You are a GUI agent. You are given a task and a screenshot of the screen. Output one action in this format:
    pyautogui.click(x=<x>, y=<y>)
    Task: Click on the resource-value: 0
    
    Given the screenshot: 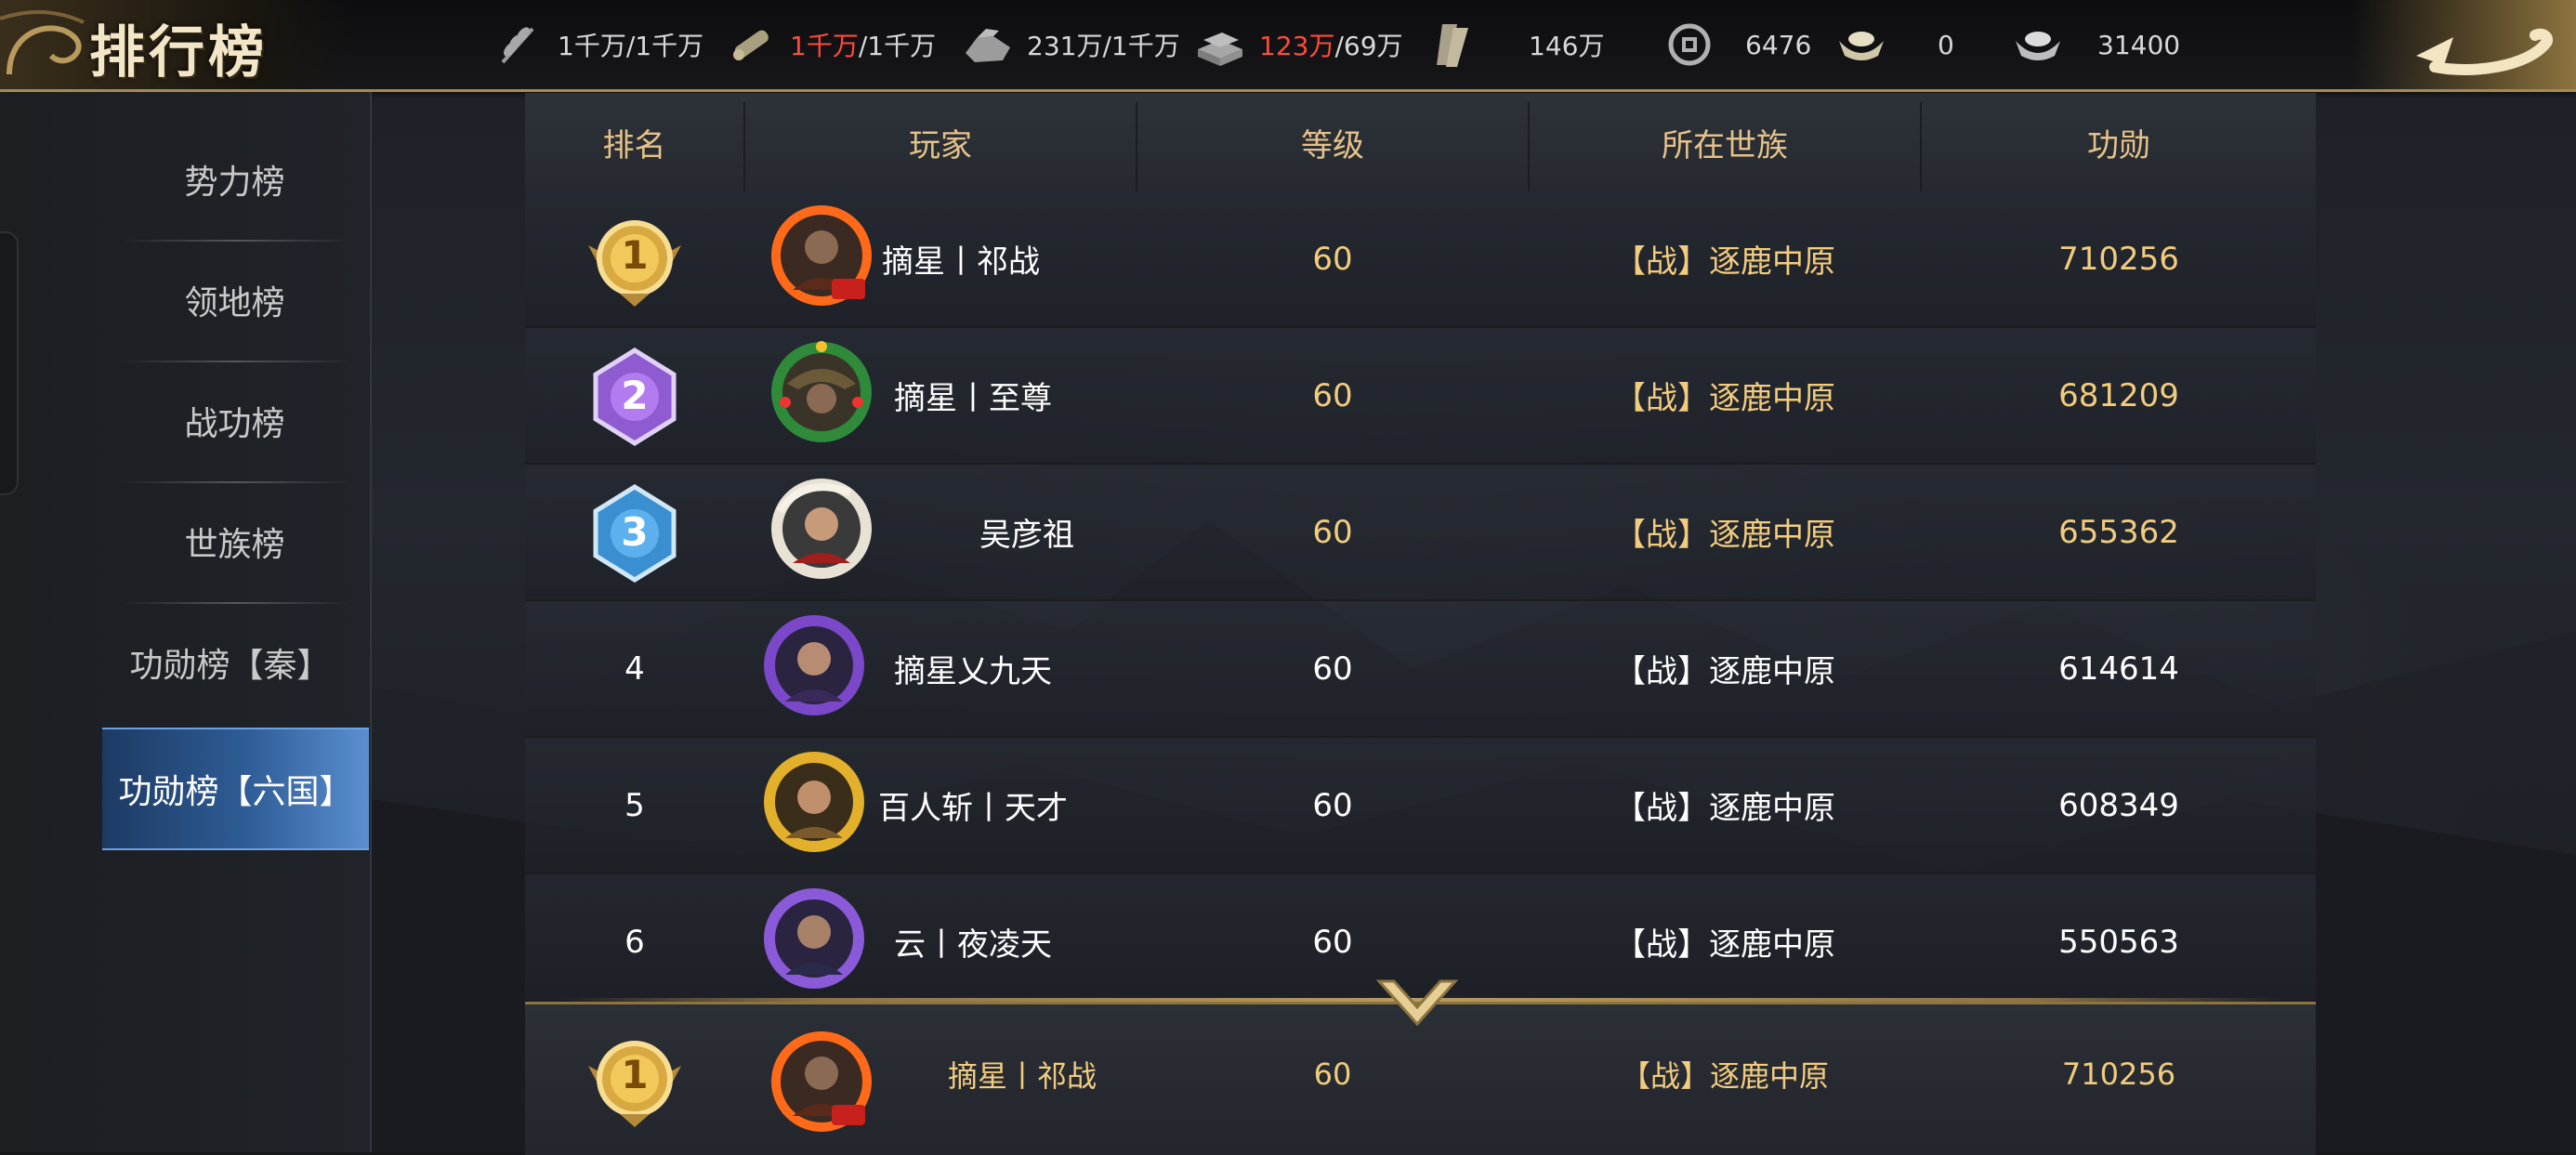 What is the action you would take?
    pyautogui.click(x=1946, y=44)
    